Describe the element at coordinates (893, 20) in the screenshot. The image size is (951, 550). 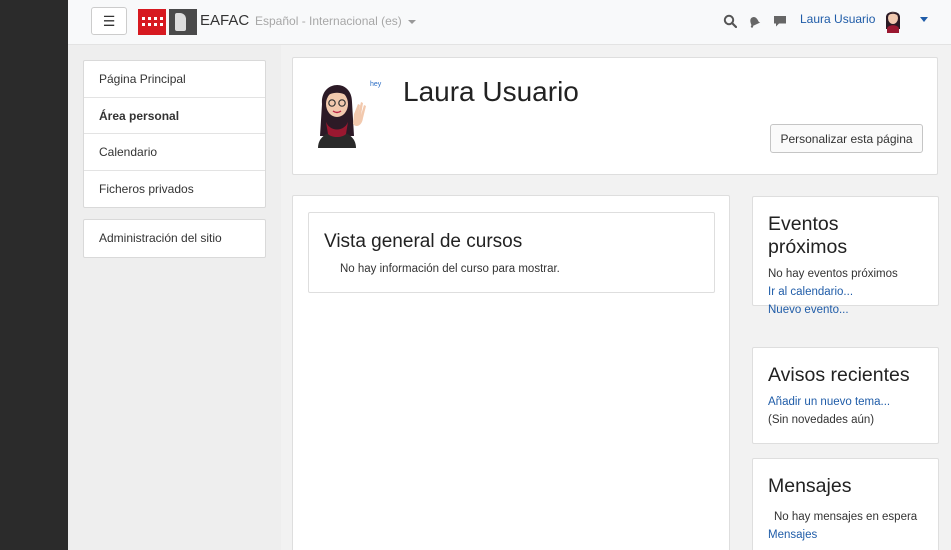
I see `user-avatar` at that location.